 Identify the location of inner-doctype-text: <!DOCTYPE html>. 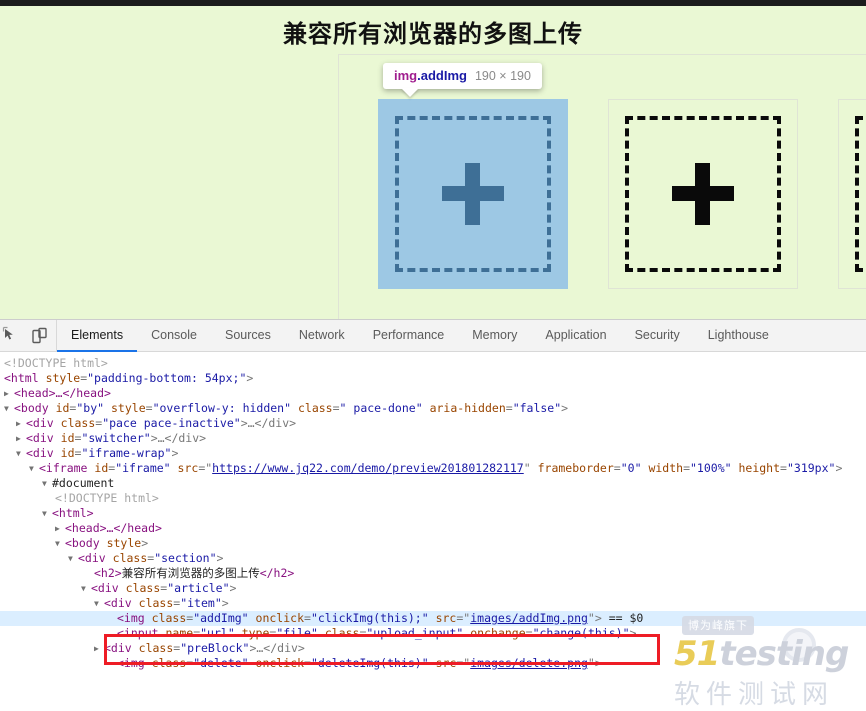
(107, 498).